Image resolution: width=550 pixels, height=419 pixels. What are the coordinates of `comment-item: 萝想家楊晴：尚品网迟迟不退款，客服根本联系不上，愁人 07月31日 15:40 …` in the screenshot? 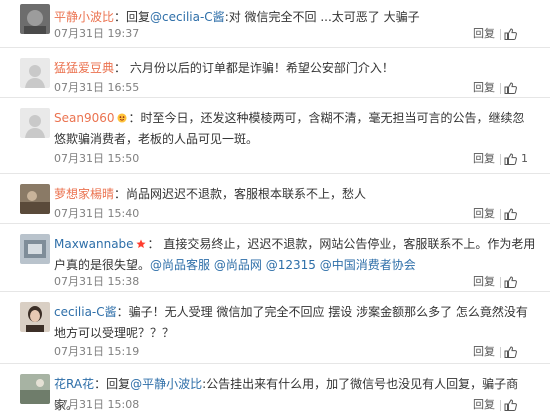 It's located at (275, 199).